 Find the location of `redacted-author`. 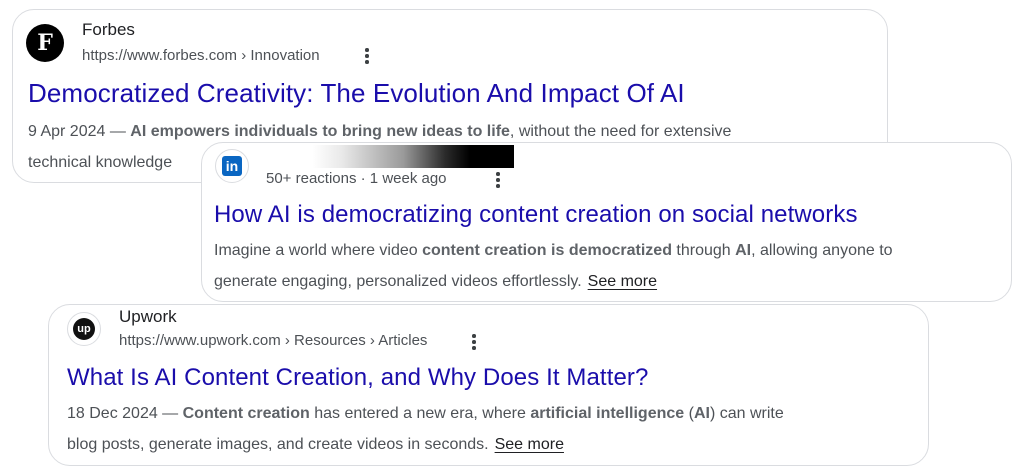

redacted-author is located at coordinates (391, 156).